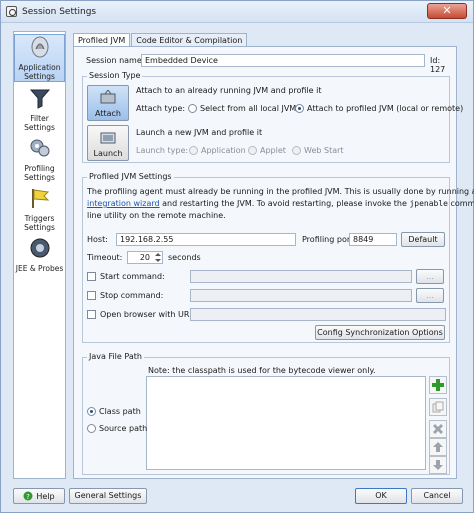 The width and height of the screenshot is (474, 513). What do you see at coordinates (438, 65) in the screenshot?
I see `session-id-label: Id: 127` at bounding box center [438, 65].